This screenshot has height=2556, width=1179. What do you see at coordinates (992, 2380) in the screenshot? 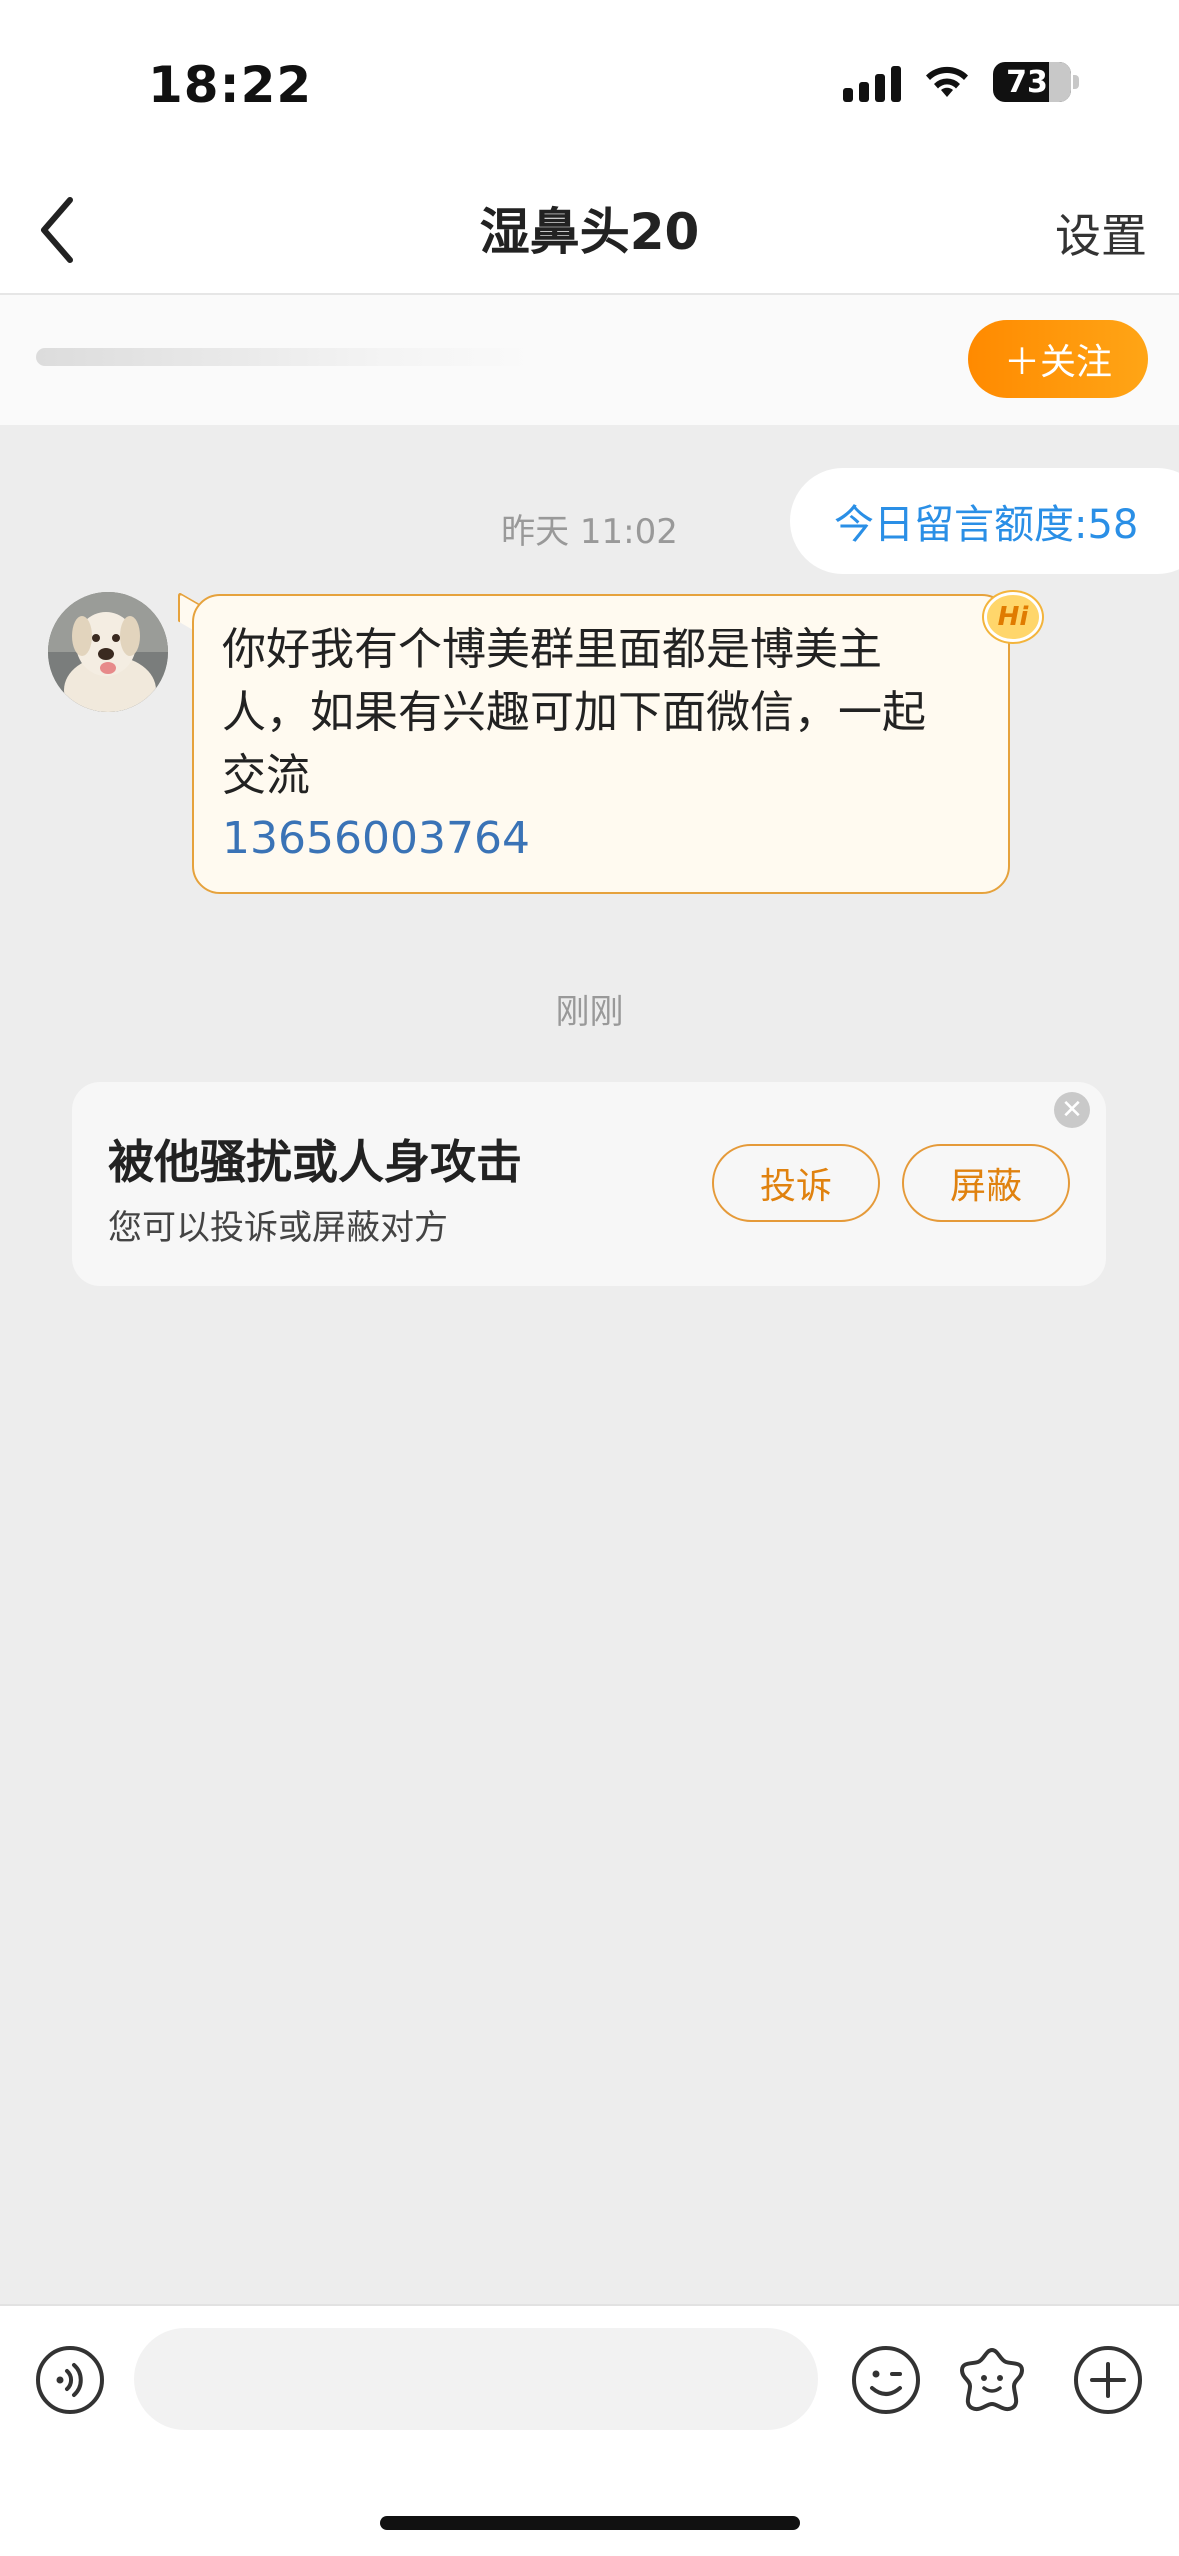
I see `sticker-icon` at bounding box center [992, 2380].